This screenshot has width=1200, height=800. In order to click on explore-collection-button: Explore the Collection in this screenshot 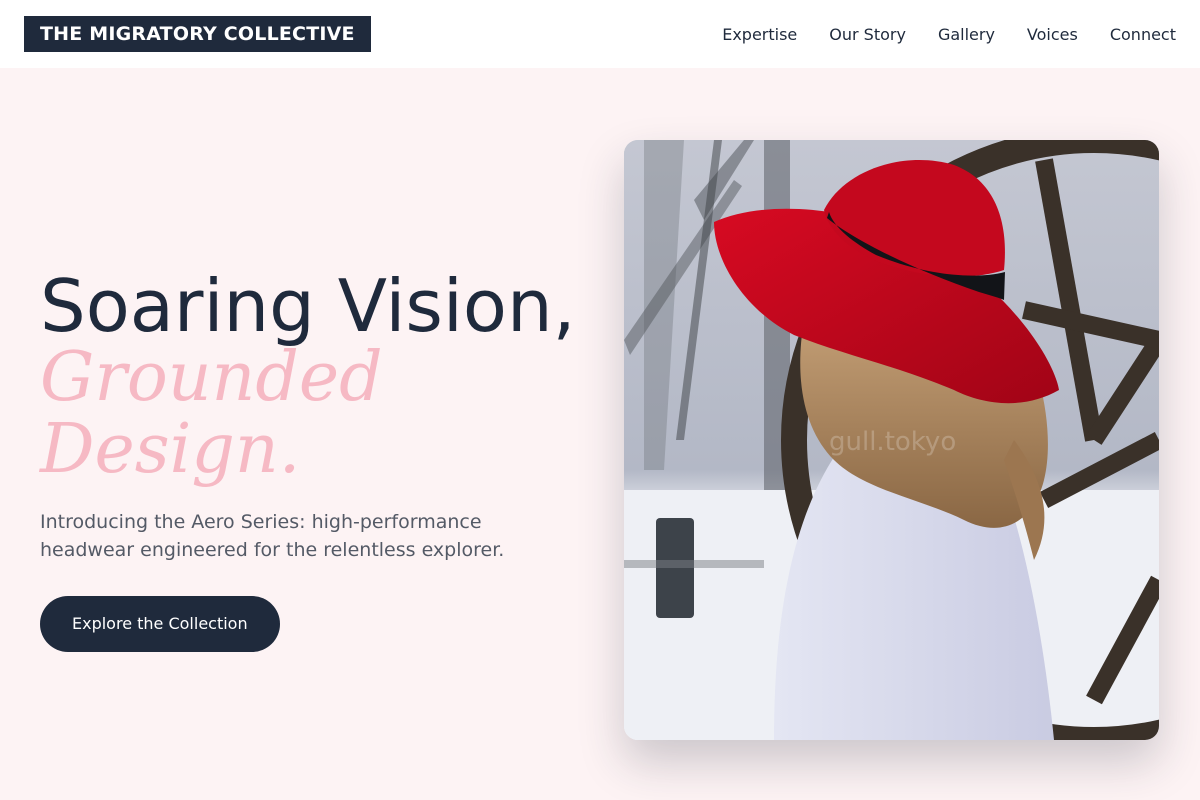, I will do `click(160, 624)`.